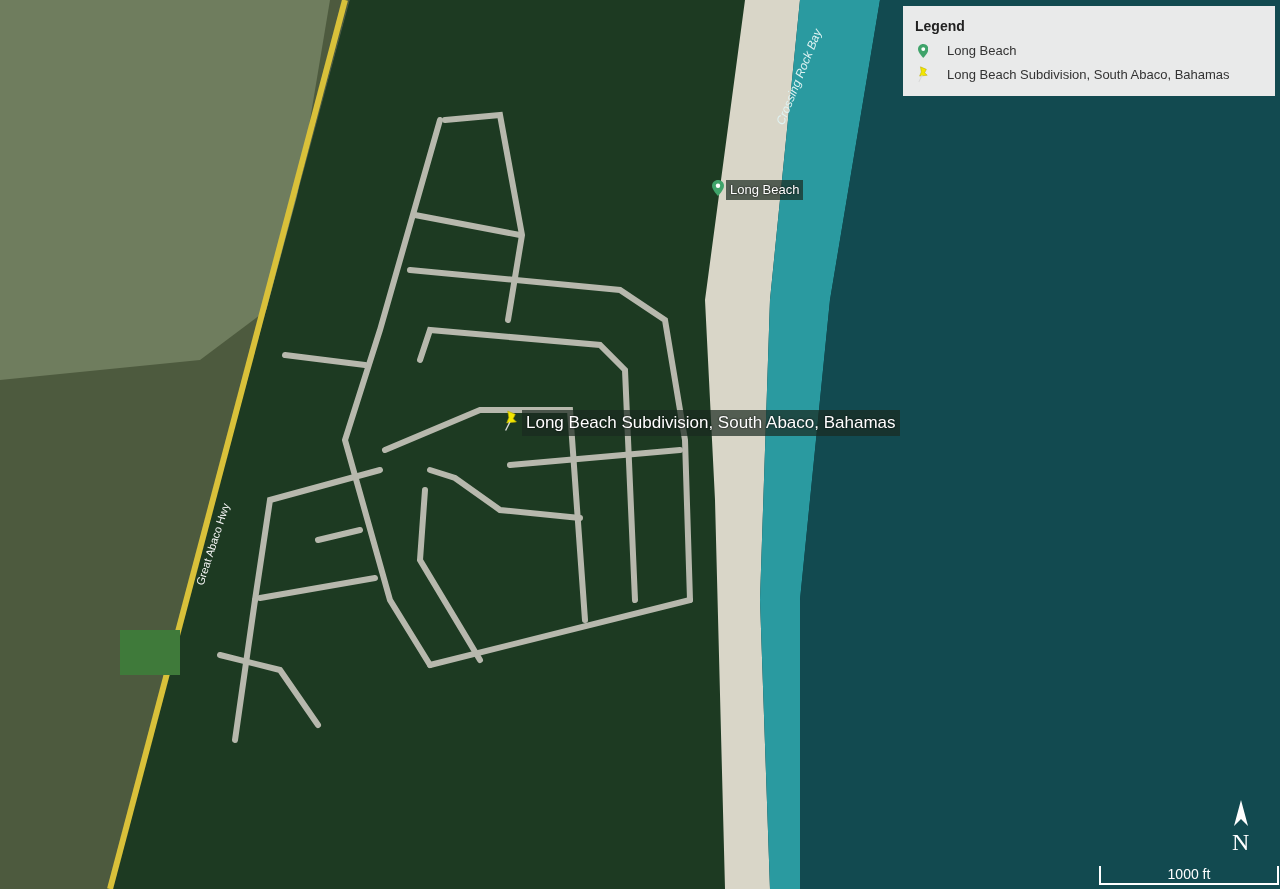 The image size is (1280, 889). I want to click on road-label: Great Abaco Hwy, so click(212, 544).